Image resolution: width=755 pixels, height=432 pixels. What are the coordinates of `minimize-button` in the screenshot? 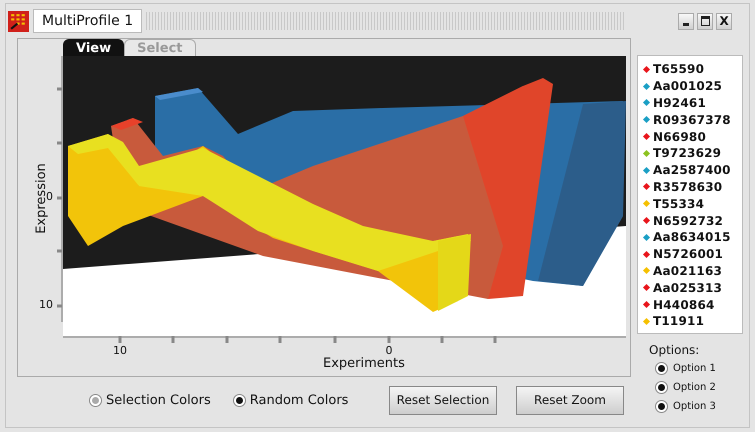 It's located at (686, 21).